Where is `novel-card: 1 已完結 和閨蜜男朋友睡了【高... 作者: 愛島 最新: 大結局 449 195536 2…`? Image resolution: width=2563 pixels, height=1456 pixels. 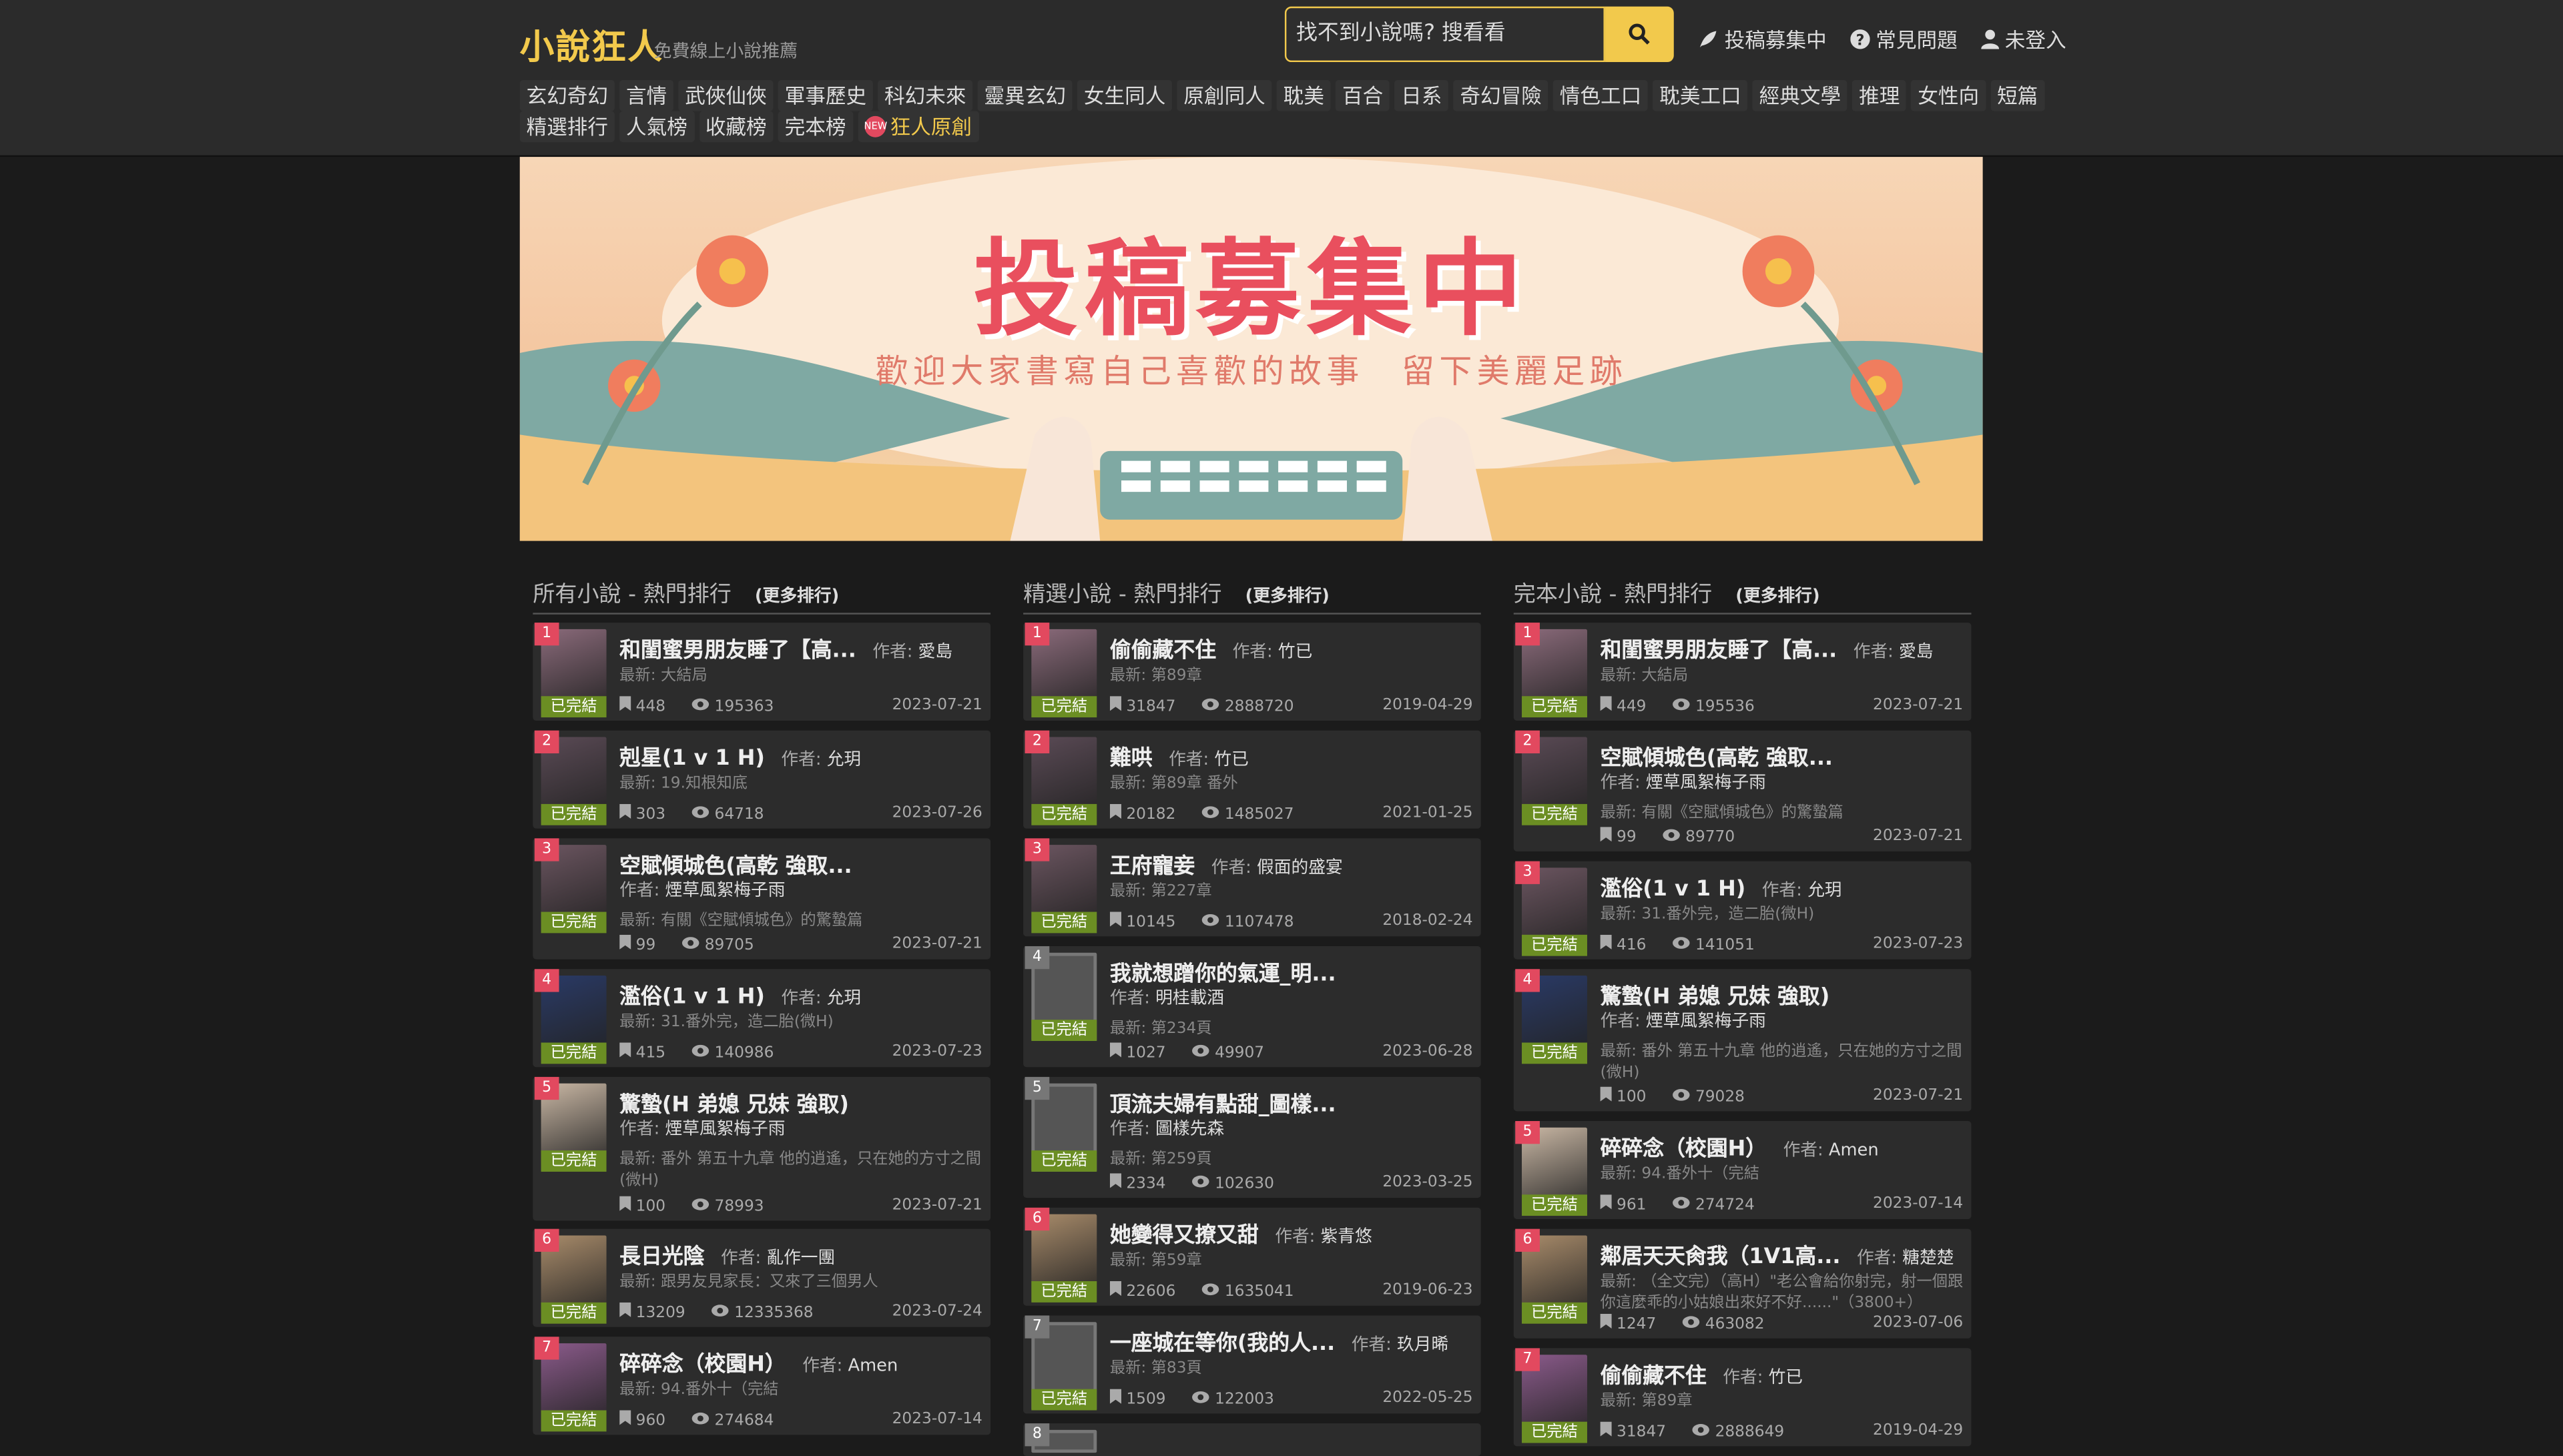
novel-card: 1 已完結 和閨蜜男朋友睡了【高... 作者: 愛島 最新: 大結局 449 195536 2… is located at coordinates (1742, 672).